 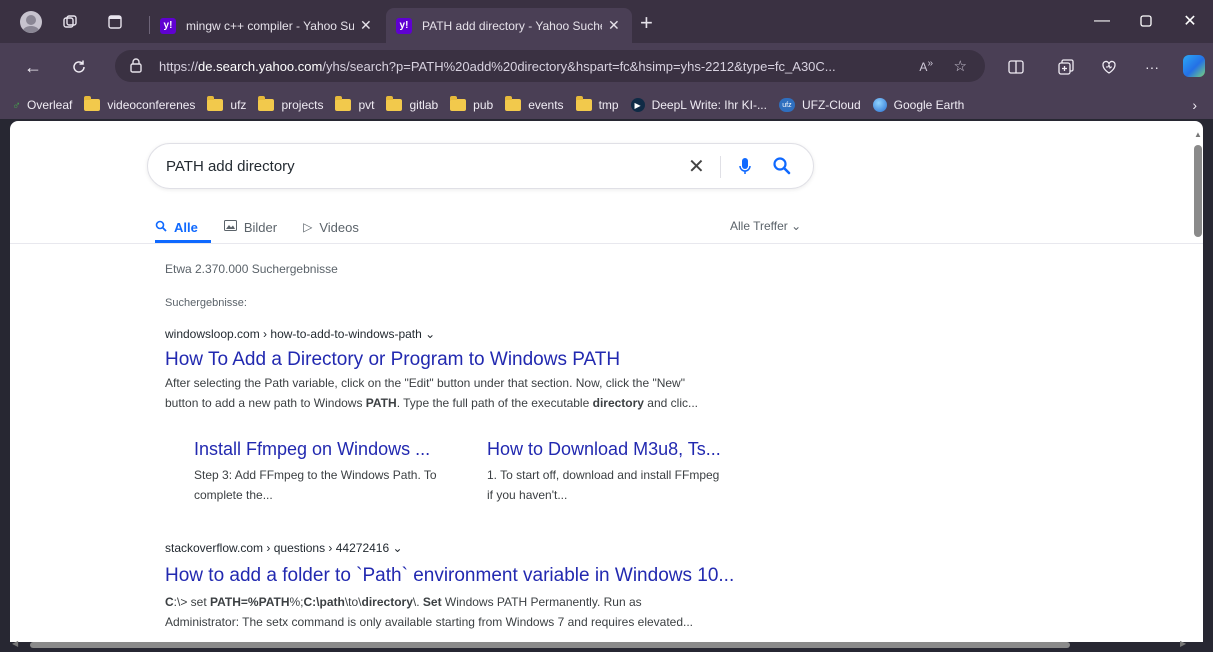 What do you see at coordinates (960, 66) in the screenshot?
I see `favorite-star-icon: ☆` at bounding box center [960, 66].